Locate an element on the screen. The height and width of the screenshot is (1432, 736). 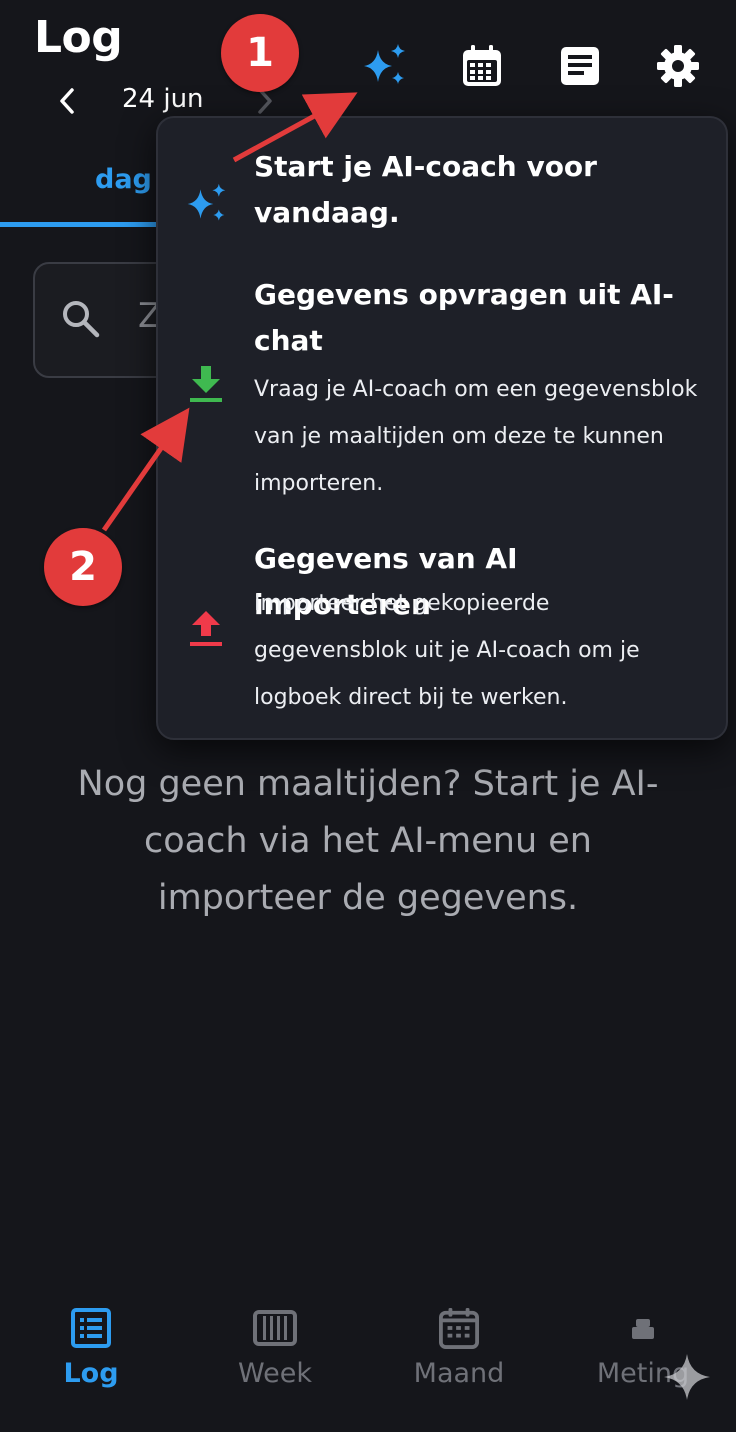
calendar-button is located at coordinates (482, 66).